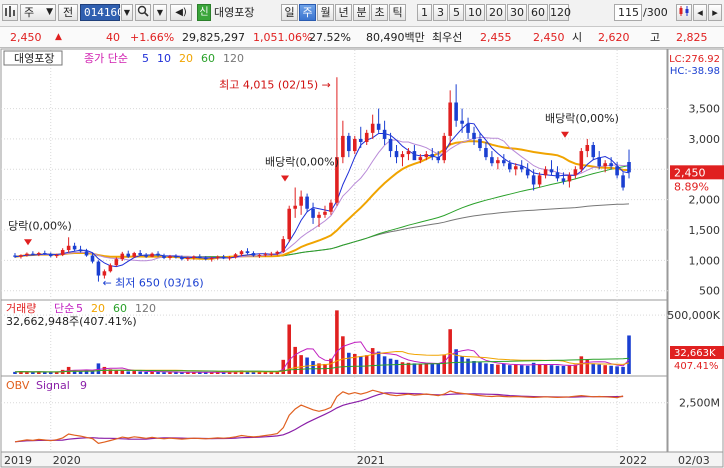 The image size is (724, 468). I want to click on period-button-6: 틱, so click(397, 12).